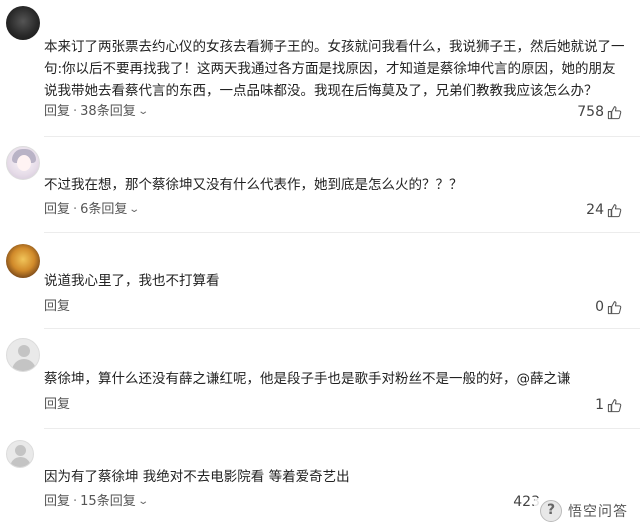 Image resolution: width=640 pixels, height=528 pixels. Describe the element at coordinates (307, 379) in the screenshot. I see `comment-text: 蔡徐坤，算什么还没有薛之谦红呢，他是段子手也是歌手对粉丝不是一般的好，@薛之谦` at that location.